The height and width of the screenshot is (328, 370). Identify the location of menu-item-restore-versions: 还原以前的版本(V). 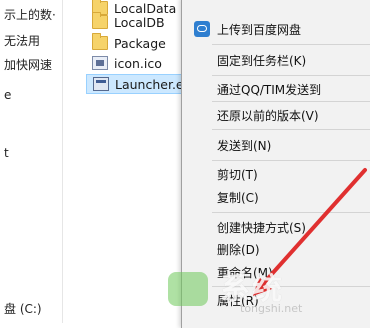
(276, 115).